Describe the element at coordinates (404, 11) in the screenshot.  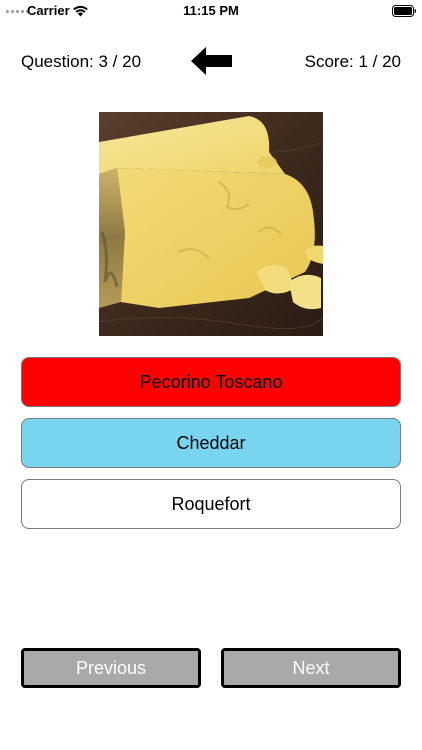
I see `battery-icon` at that location.